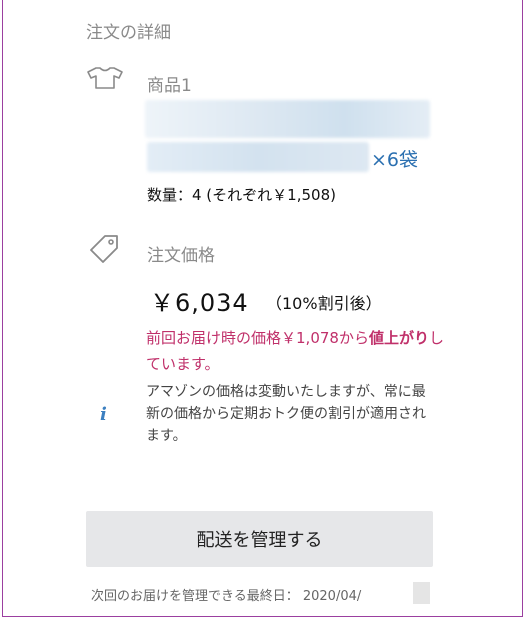  Describe the element at coordinates (259, 539) in the screenshot. I see `manage-delivery-button: 配送を管理する` at that location.